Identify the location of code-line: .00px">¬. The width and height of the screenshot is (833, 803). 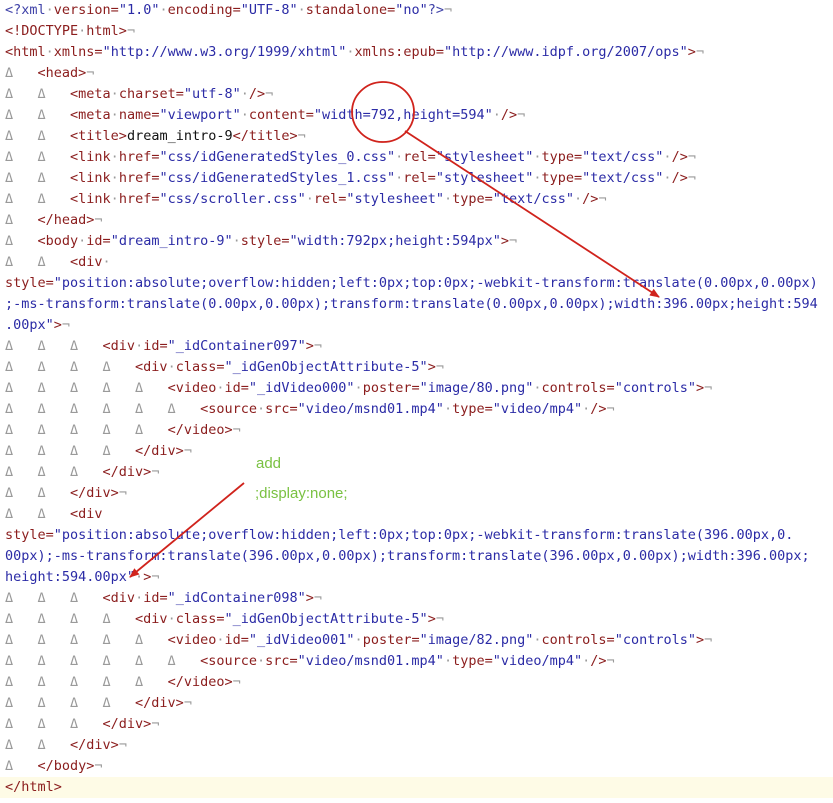
(416, 325).